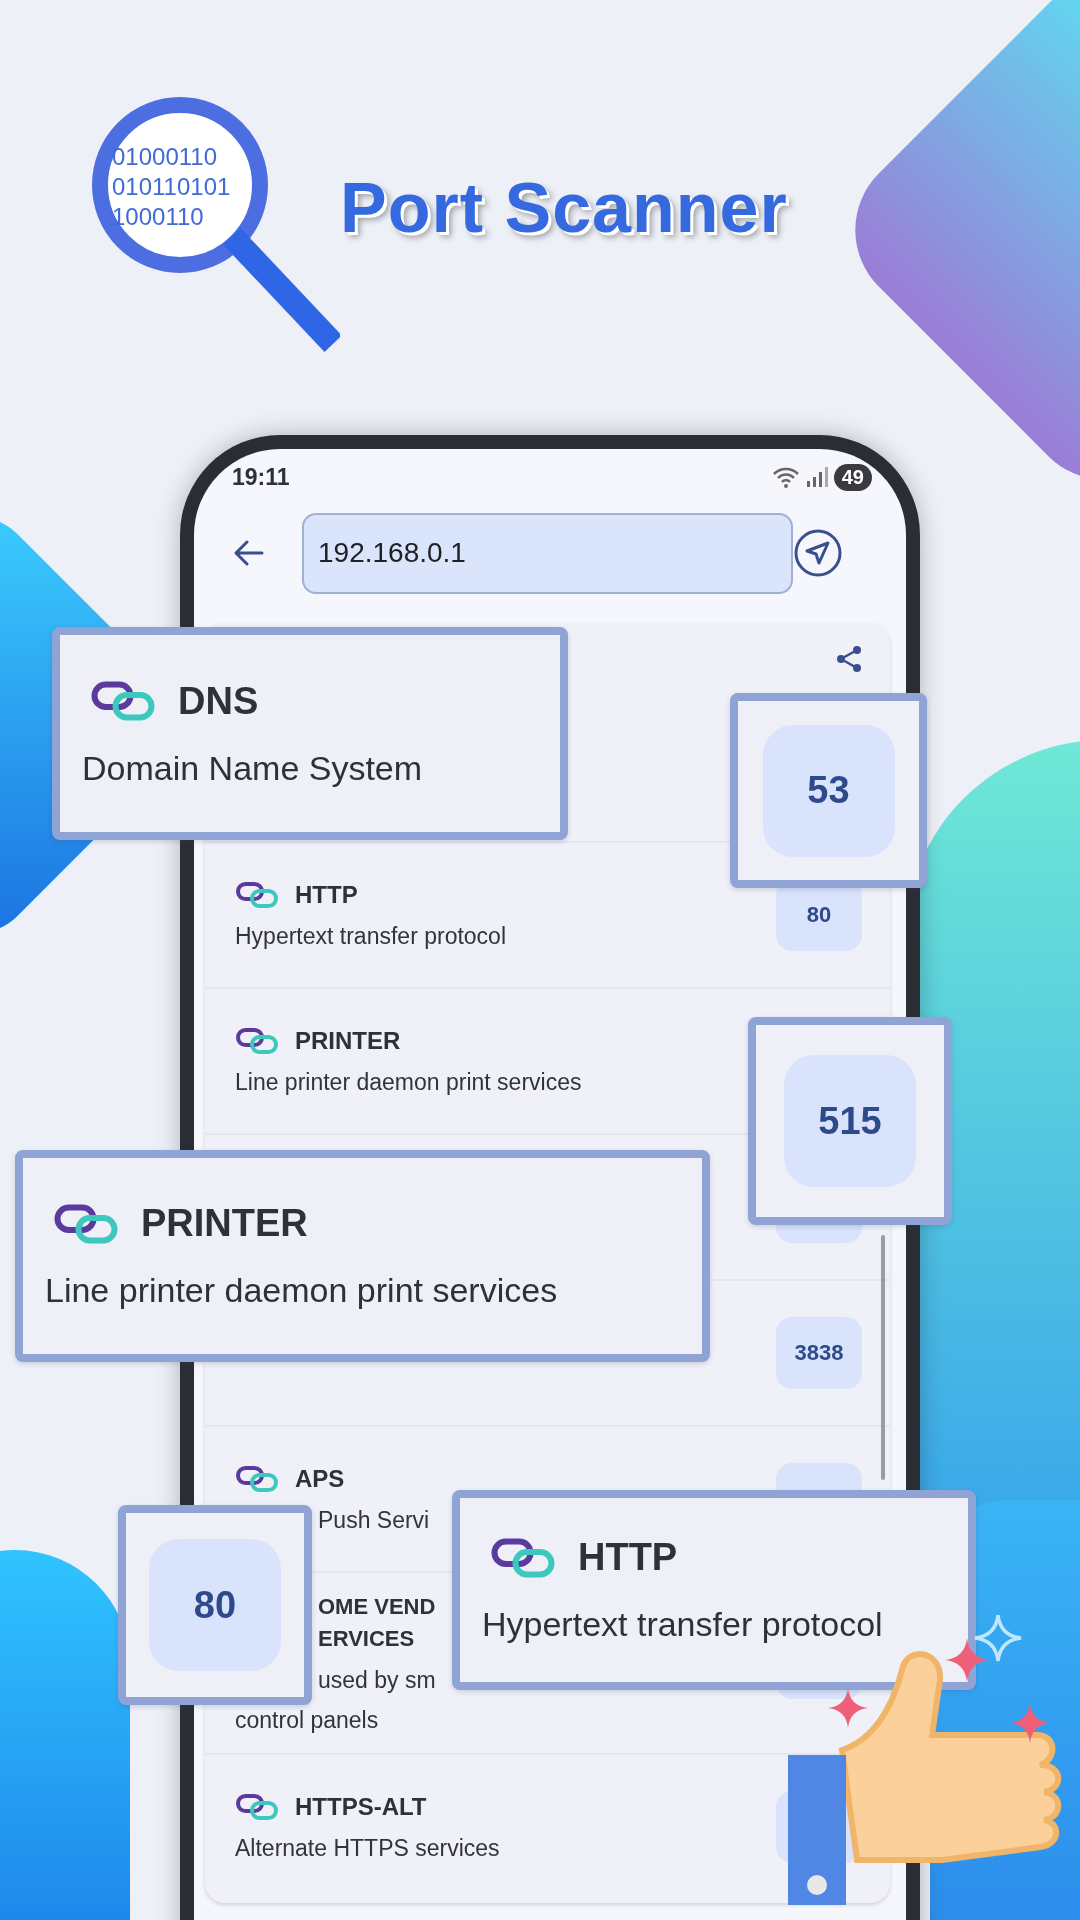 Image resolution: width=1080 pixels, height=1920 pixels. Describe the element at coordinates (849, 659) in the screenshot. I see `share-icon` at that location.